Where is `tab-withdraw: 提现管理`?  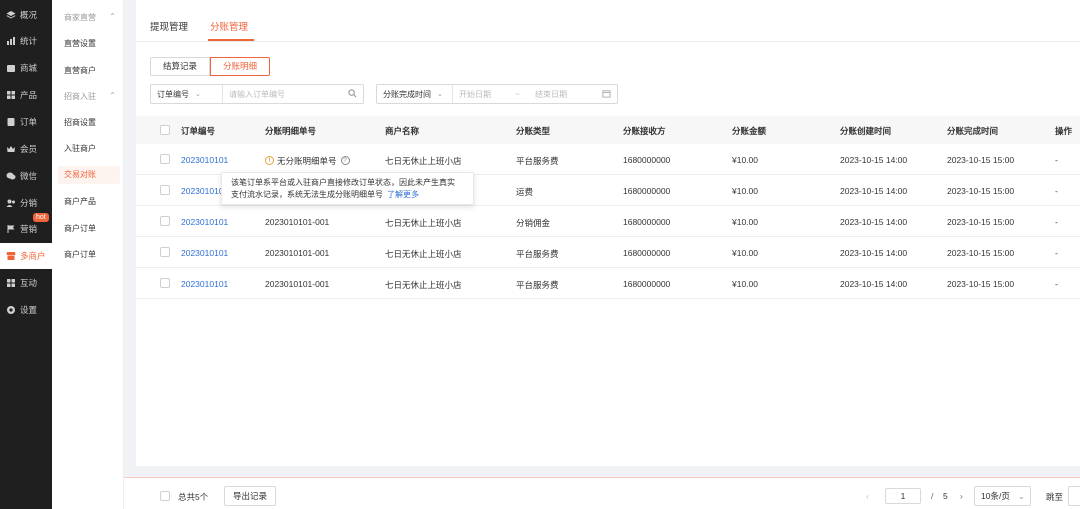
tab-withdraw: 提现管理 is located at coordinates (169, 26).